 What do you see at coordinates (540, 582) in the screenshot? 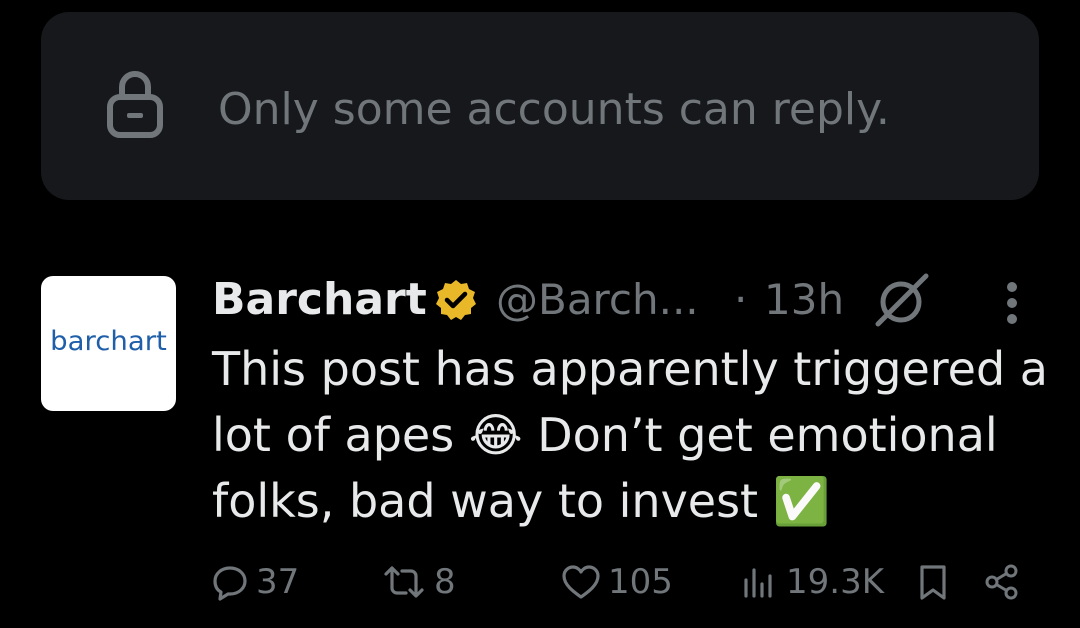
I see `post-action-bar: 37 8 105 19.3K` at bounding box center [540, 582].